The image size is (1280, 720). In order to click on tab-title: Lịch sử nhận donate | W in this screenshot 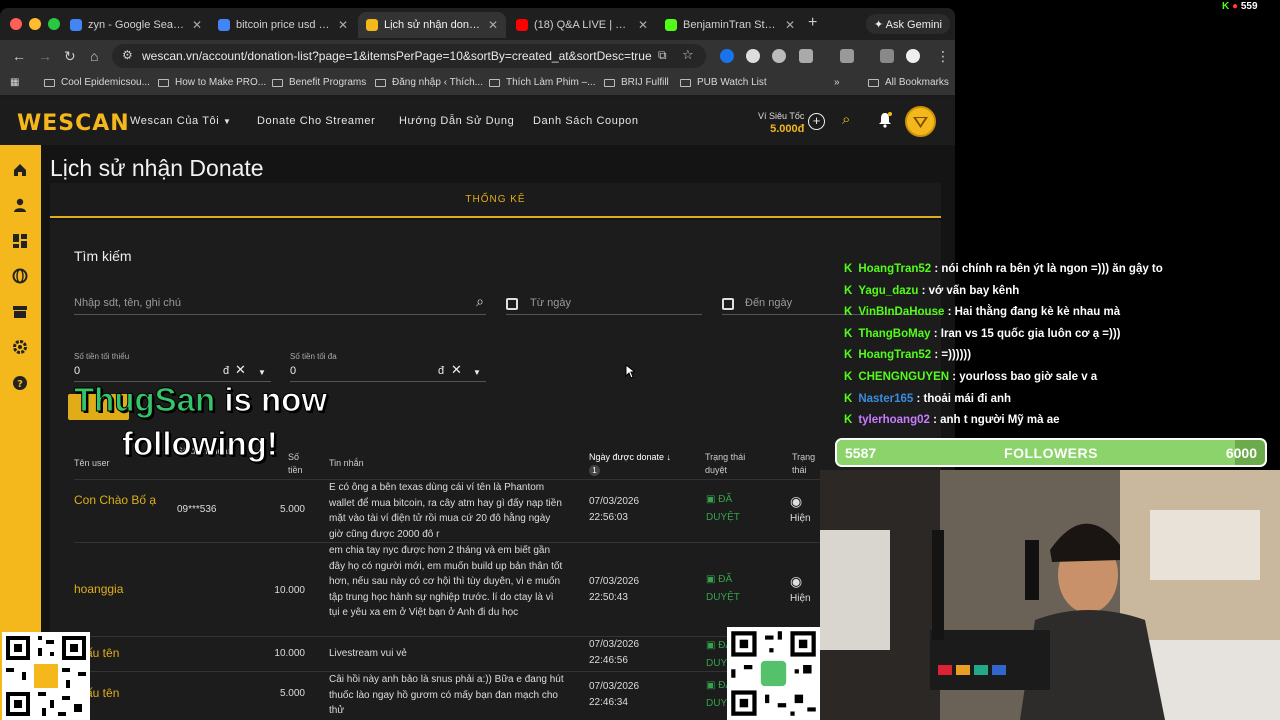, I will do `click(433, 25)`.